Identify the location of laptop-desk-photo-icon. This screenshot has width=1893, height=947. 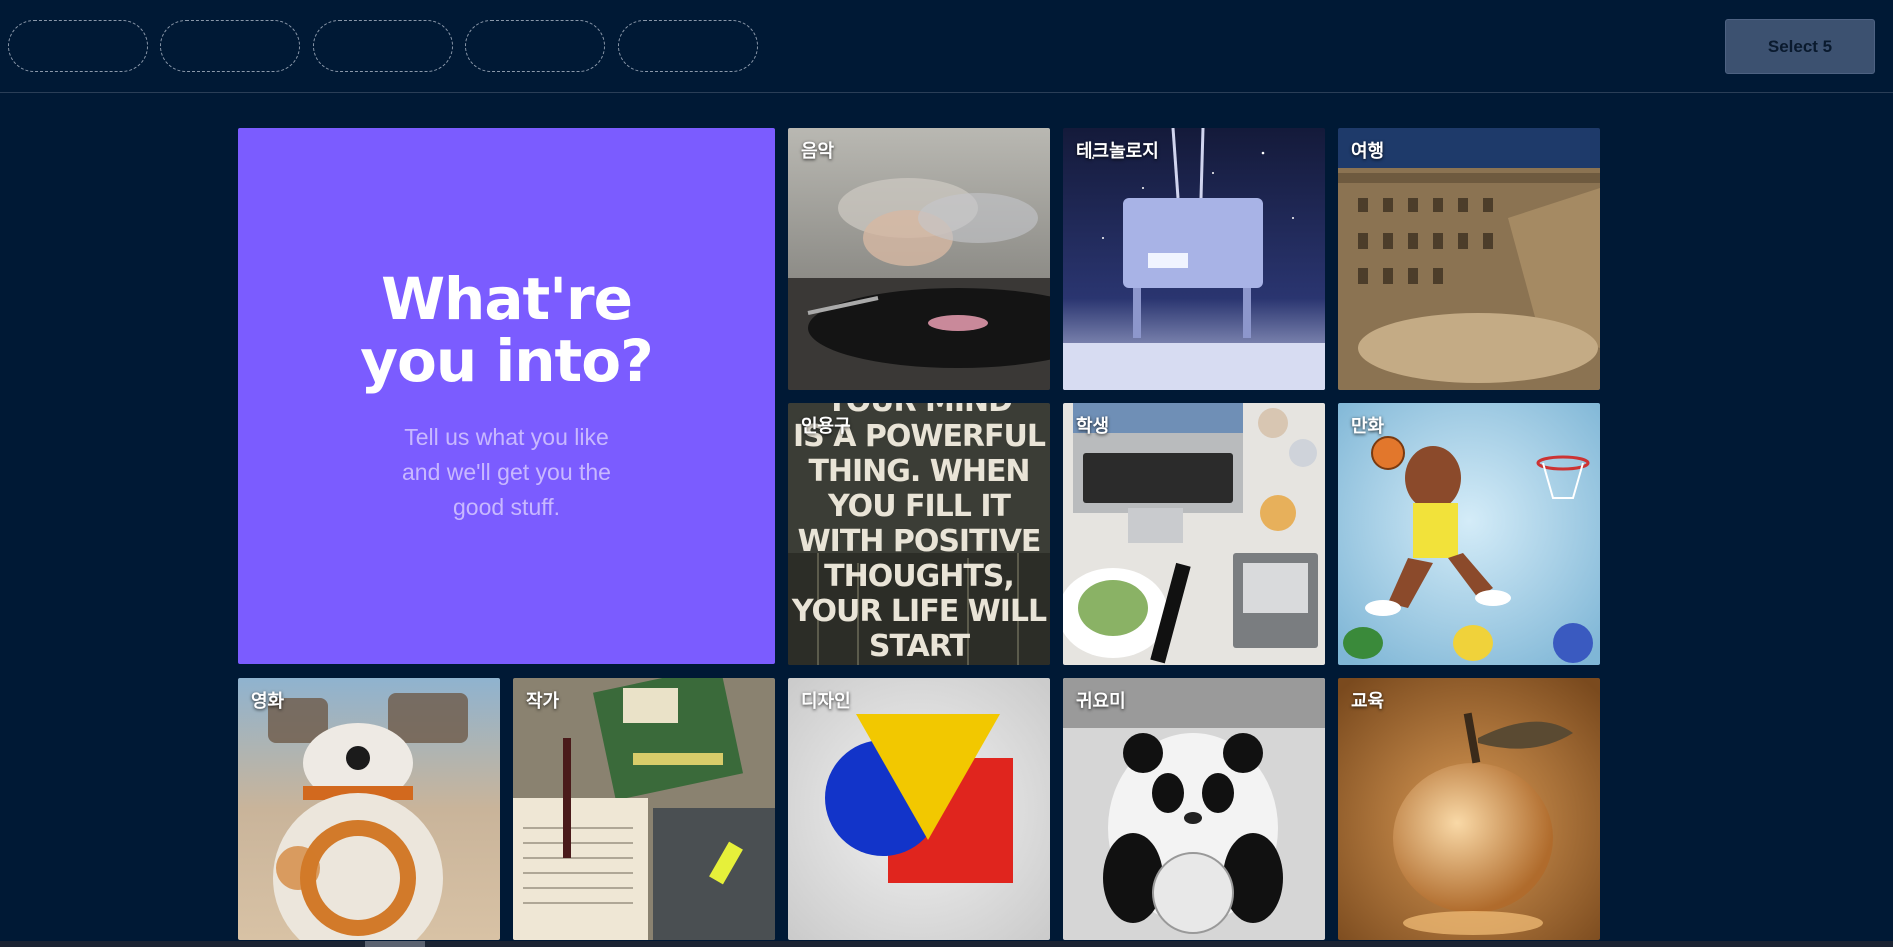
(1194, 534).